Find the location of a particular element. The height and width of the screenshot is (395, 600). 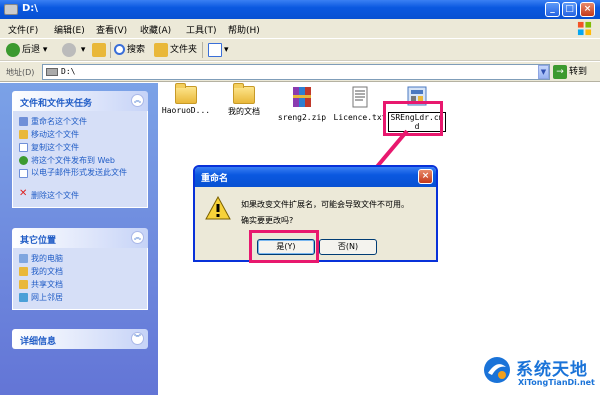

watermark: 系统天地 XiTongTianDi.net is located at coordinates (539, 374).